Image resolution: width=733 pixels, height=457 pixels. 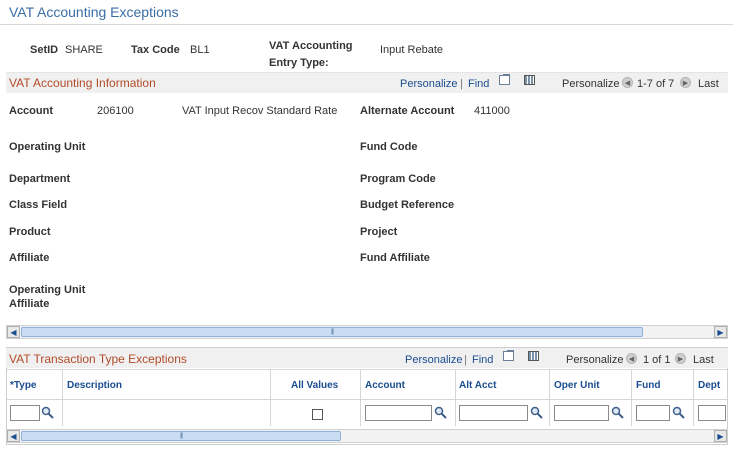 I want to click on col-all-values: All Values, so click(x=314, y=385).